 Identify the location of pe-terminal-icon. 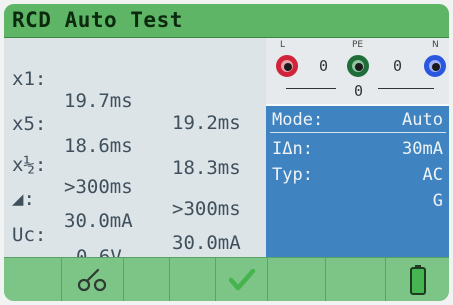
(358, 66).